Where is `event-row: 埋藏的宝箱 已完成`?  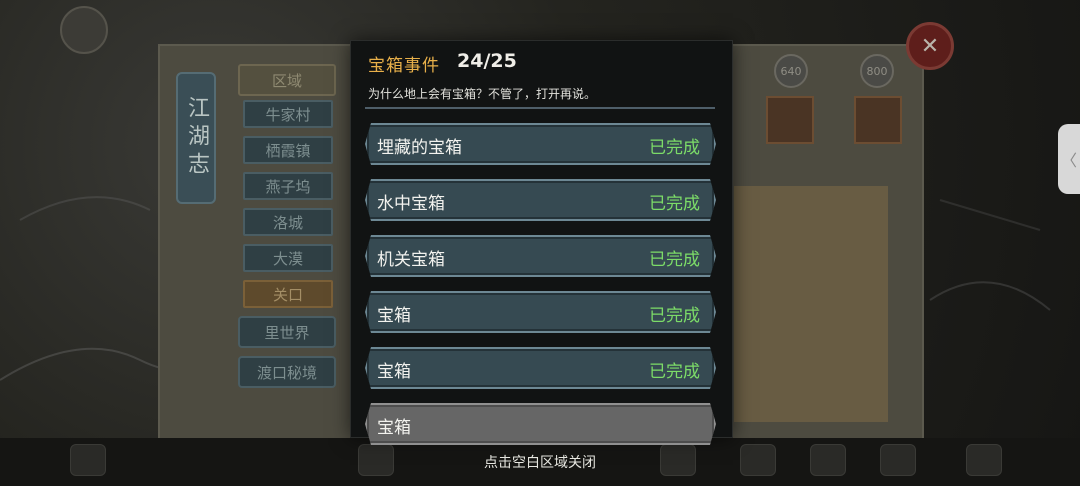
event-row: 埋藏的宝箱 已完成 is located at coordinates (540, 144).